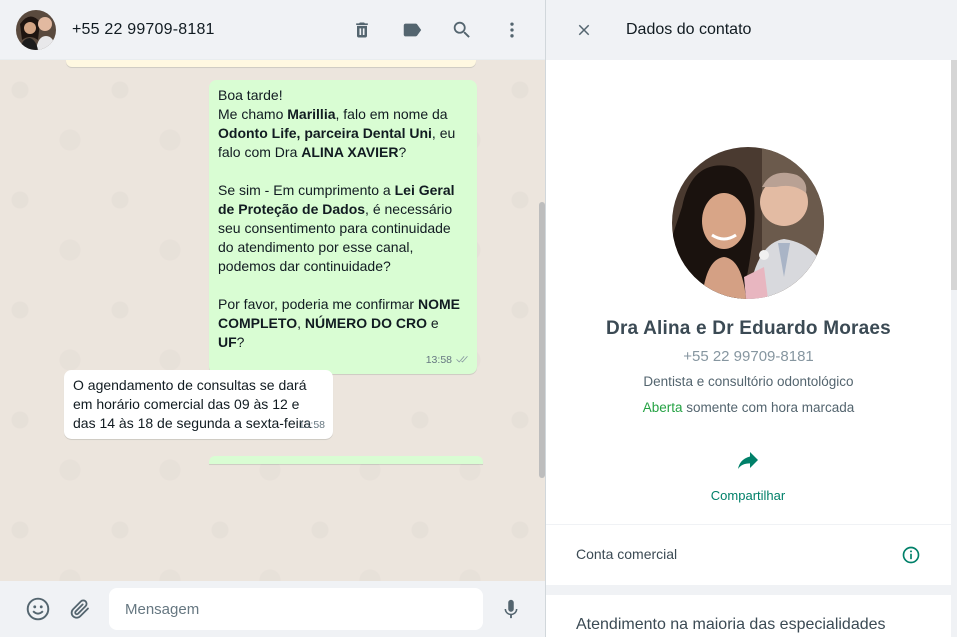 The height and width of the screenshot is (637, 957). I want to click on message-text: Por favor, poderia me confirmar, so click(318, 304).